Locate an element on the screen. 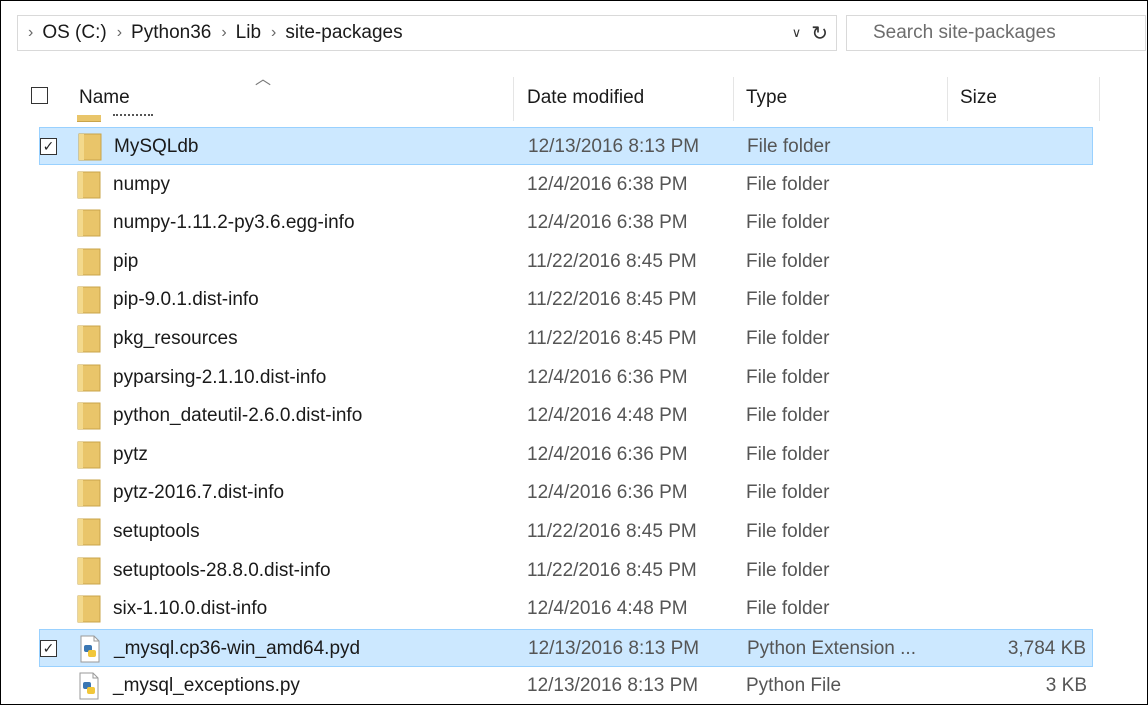  search-input is located at coordinates (1003, 33).